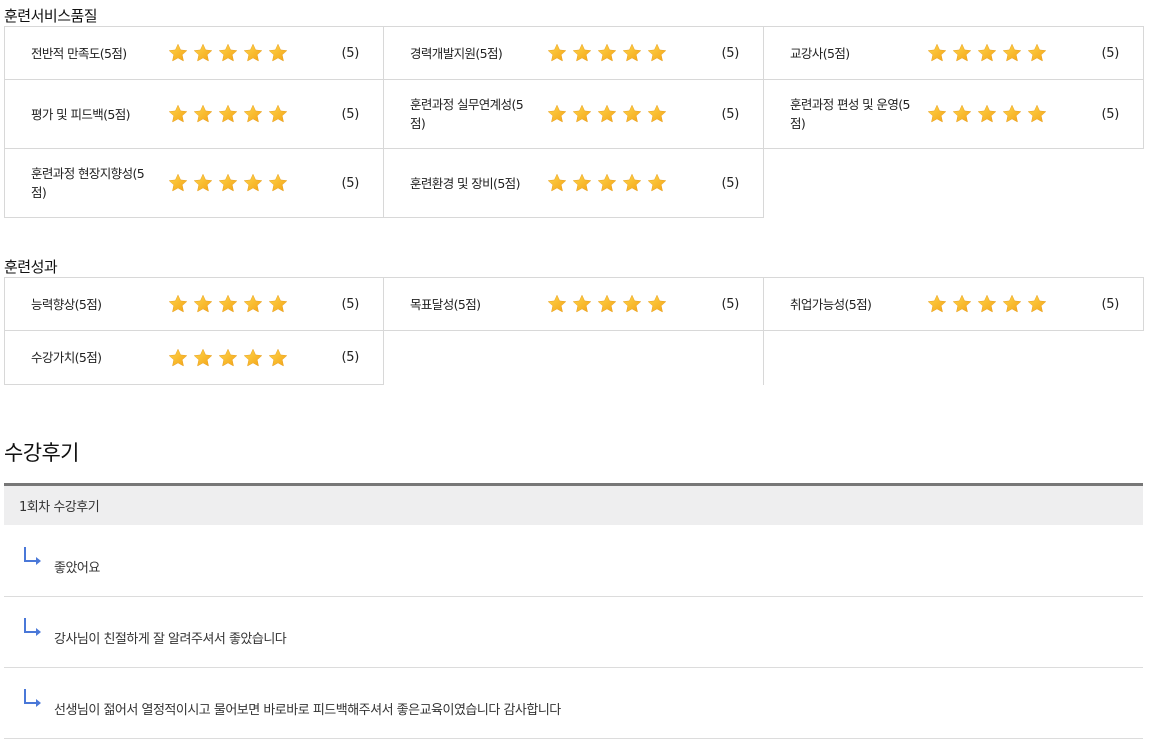 Image resolution: width=1156 pixels, height=749 pixels. Describe the element at coordinates (77, 568) in the screenshot. I see `review-text: 좋았어요` at that location.